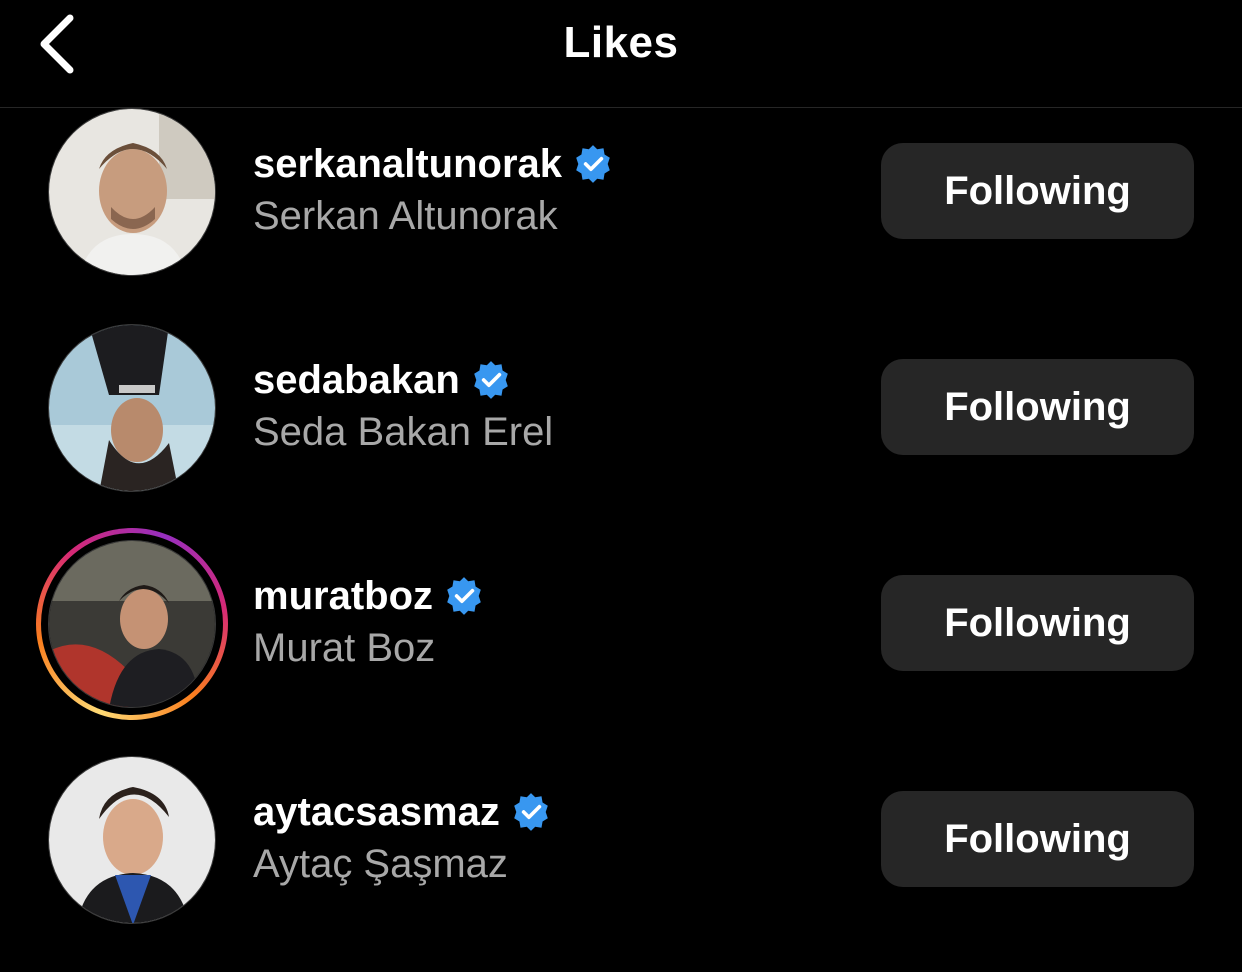 The image size is (1242, 972). Describe the element at coordinates (380, 864) in the screenshot. I see `full-name: Aytaç Şaşmaz` at that location.